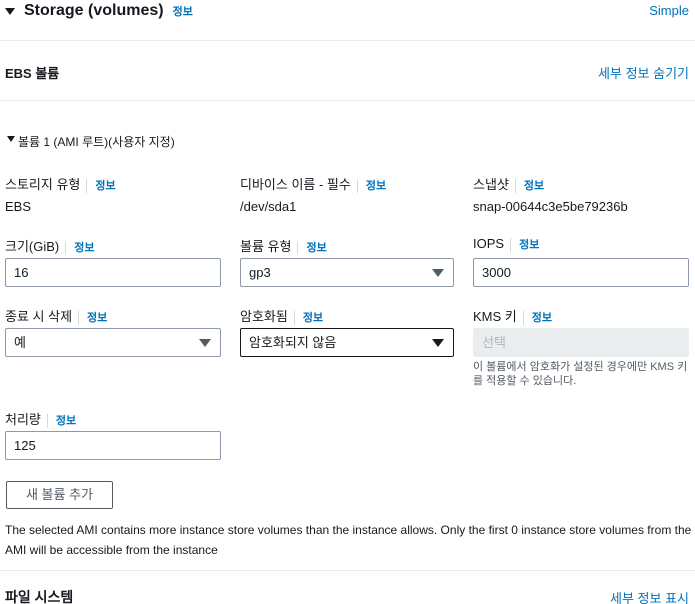  I want to click on snapshot-label-row: 스냅샷 정보, so click(508, 183).